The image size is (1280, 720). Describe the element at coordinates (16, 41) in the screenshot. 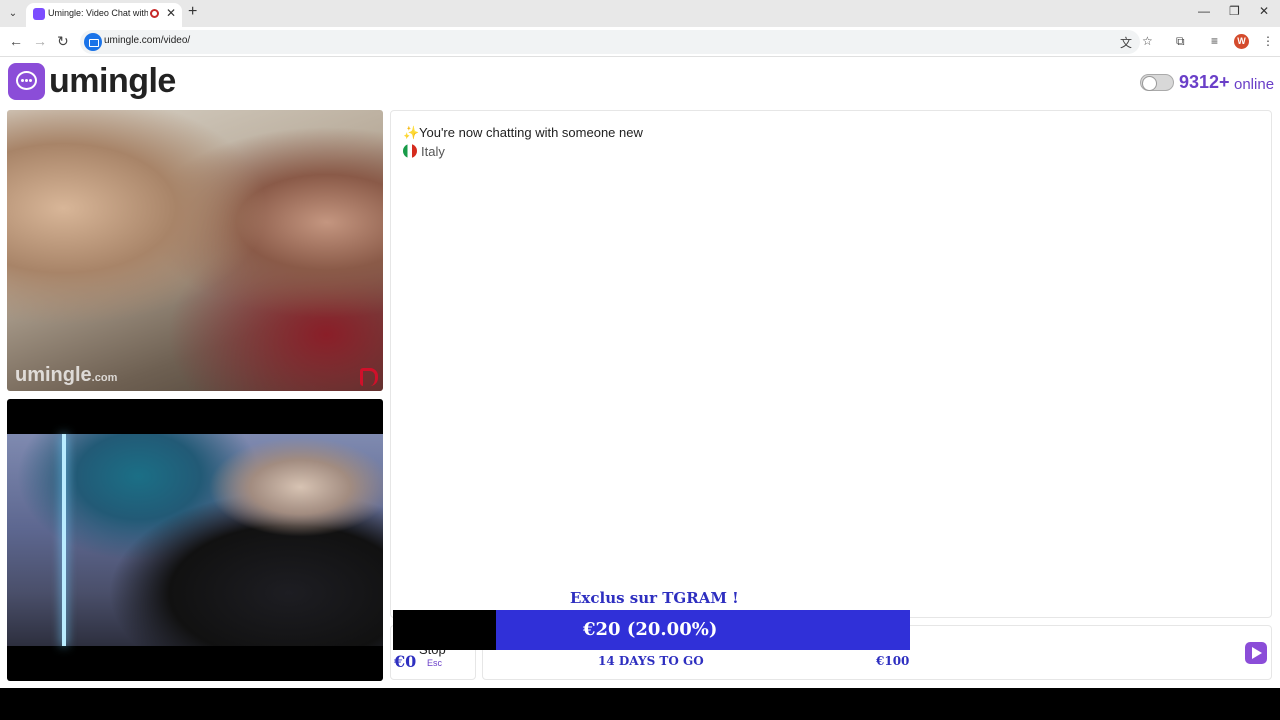

I see `back-icon: ←` at that location.